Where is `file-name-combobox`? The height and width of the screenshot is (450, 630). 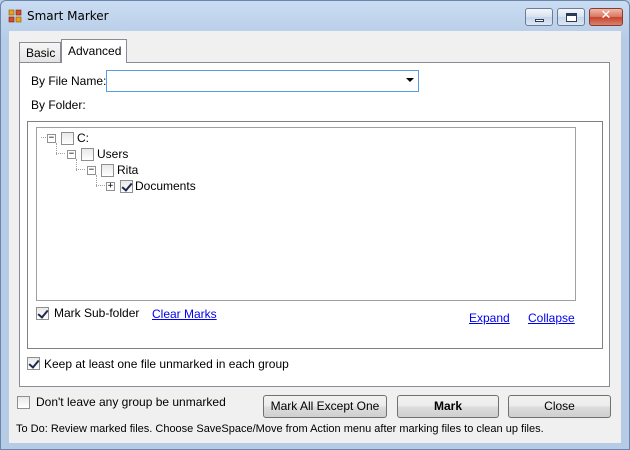 file-name-combobox is located at coordinates (262, 81).